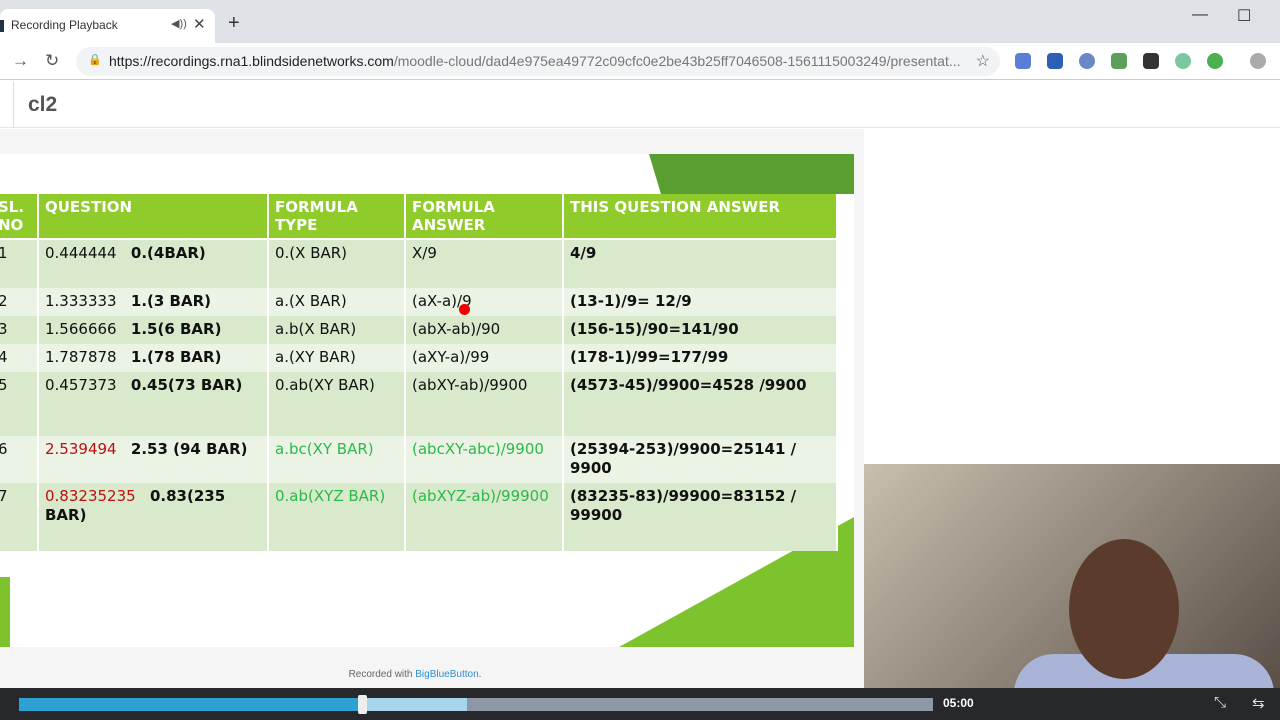  What do you see at coordinates (456, 329) in the screenshot?
I see `formula-answer: (abX-ab)/90` at bounding box center [456, 329].